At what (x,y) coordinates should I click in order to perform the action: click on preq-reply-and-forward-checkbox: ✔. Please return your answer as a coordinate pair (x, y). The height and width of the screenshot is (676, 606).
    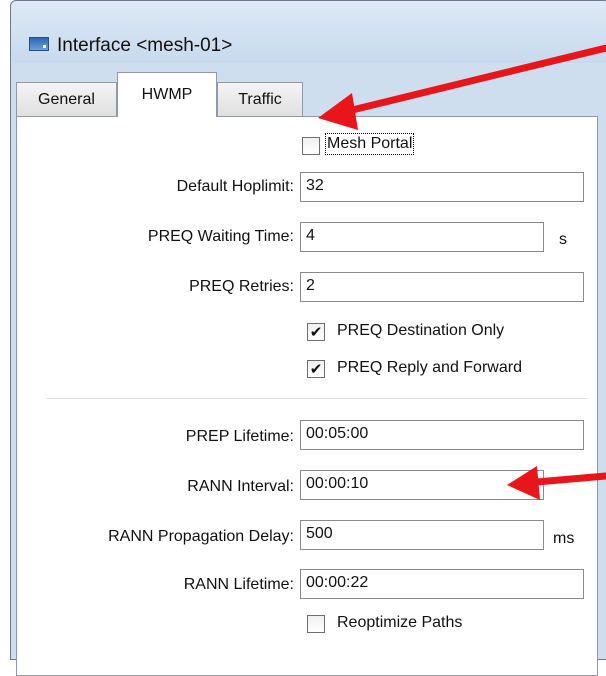
    Looking at the image, I should click on (316, 369).